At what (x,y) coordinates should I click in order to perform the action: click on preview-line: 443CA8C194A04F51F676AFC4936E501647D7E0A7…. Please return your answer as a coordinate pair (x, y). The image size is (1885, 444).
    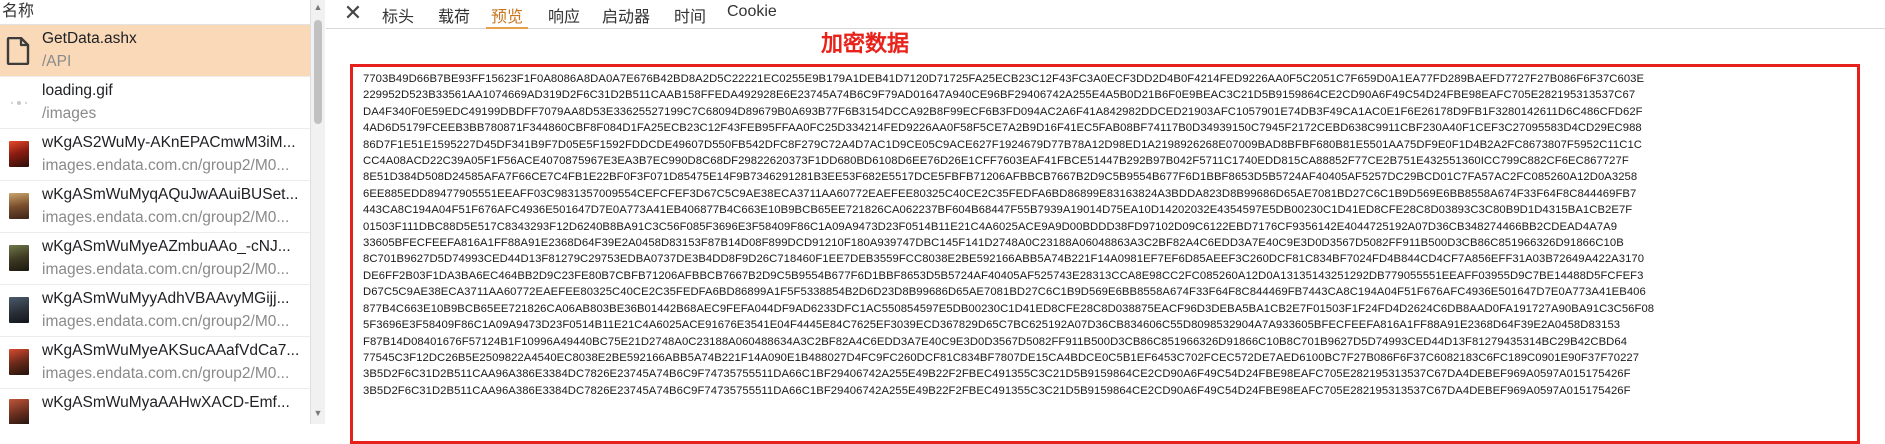
    Looking at the image, I should click on (998, 210).